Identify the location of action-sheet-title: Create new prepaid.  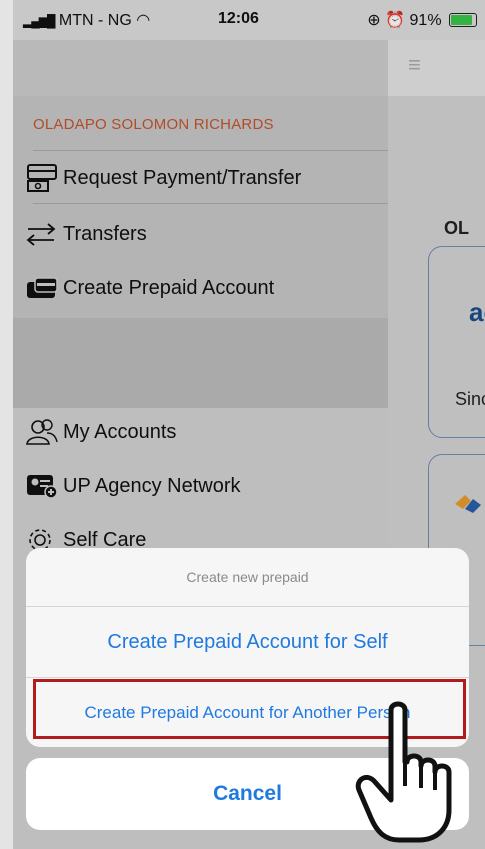
(247, 577).